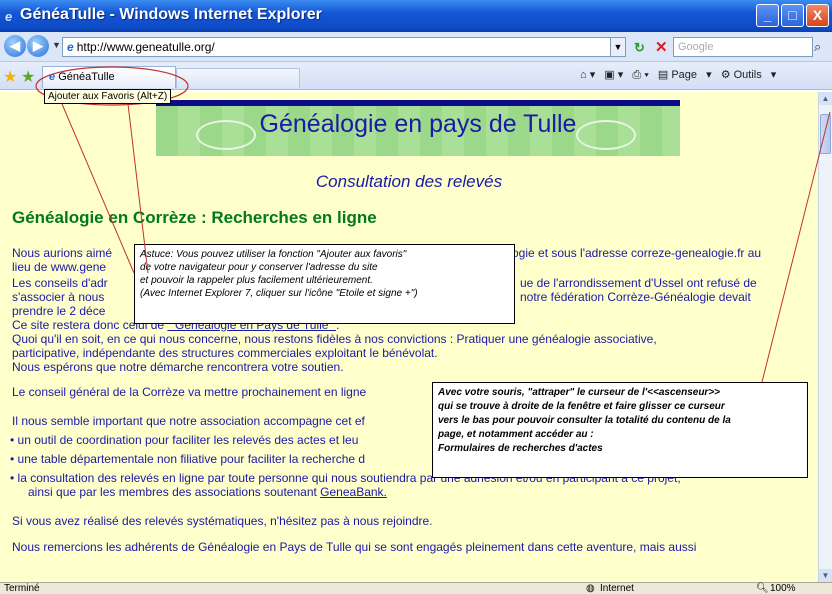 This screenshot has height=594, width=832. I want to click on banner-title: Généalogie en pays de Tulle, so click(418, 124).